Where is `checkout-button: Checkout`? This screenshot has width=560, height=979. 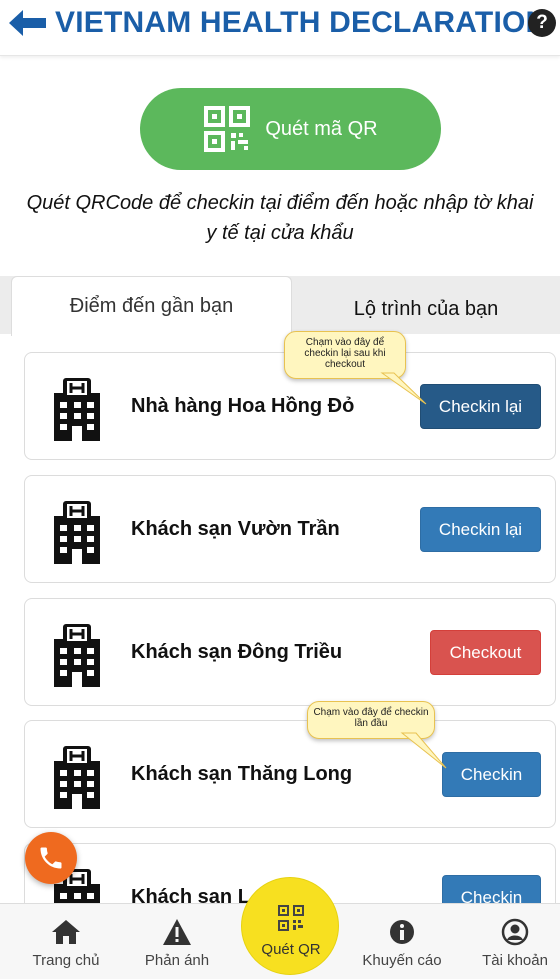 checkout-button: Checkout is located at coordinates (485, 652).